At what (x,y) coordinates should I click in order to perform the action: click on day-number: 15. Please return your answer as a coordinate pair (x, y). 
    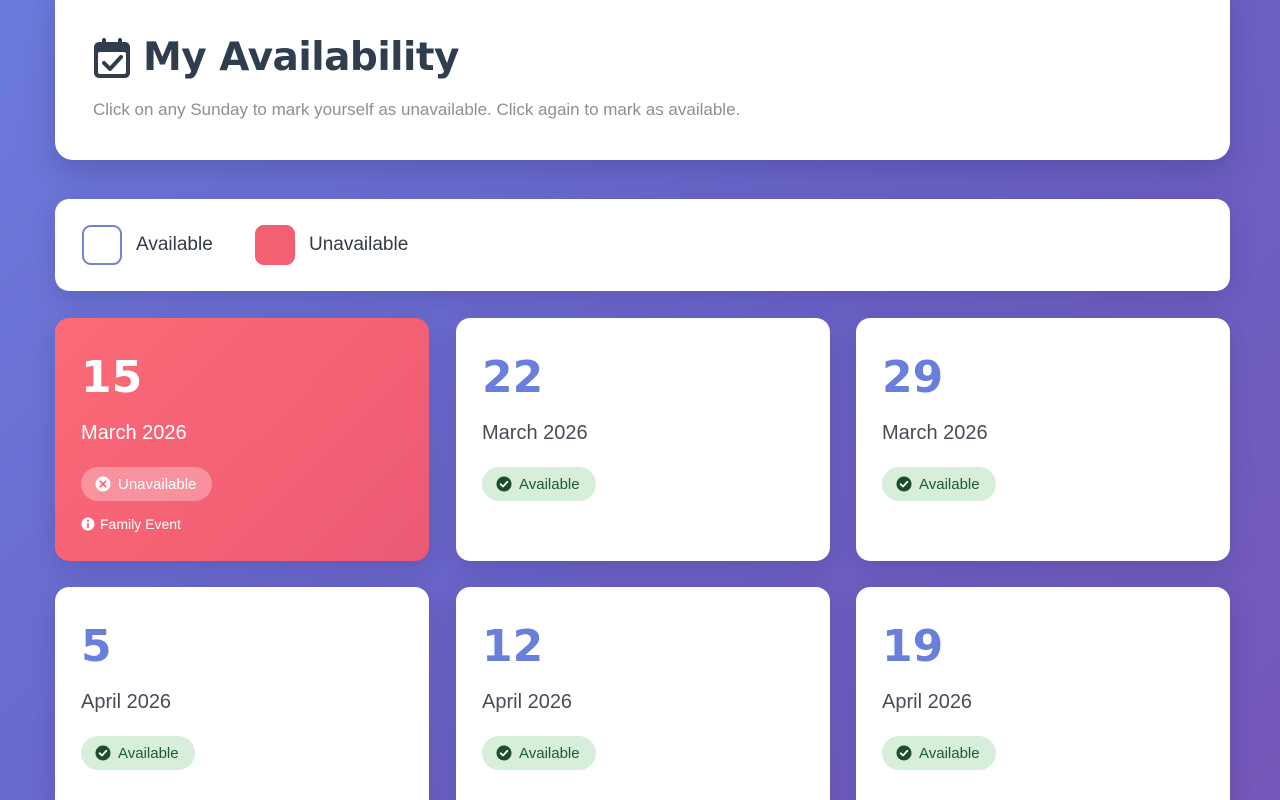
    Looking at the image, I should click on (112, 377).